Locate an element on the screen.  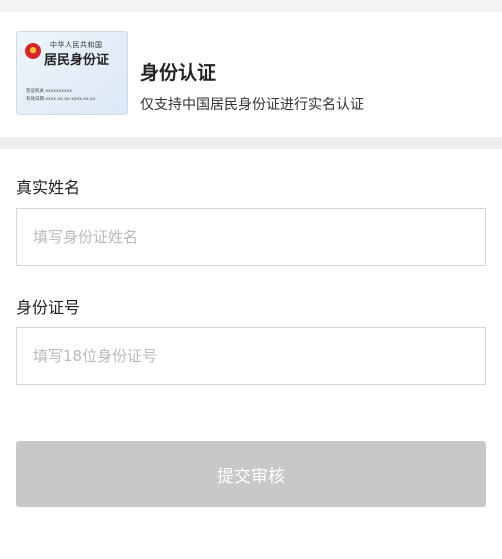
id-number-input is located at coordinates (251, 356).